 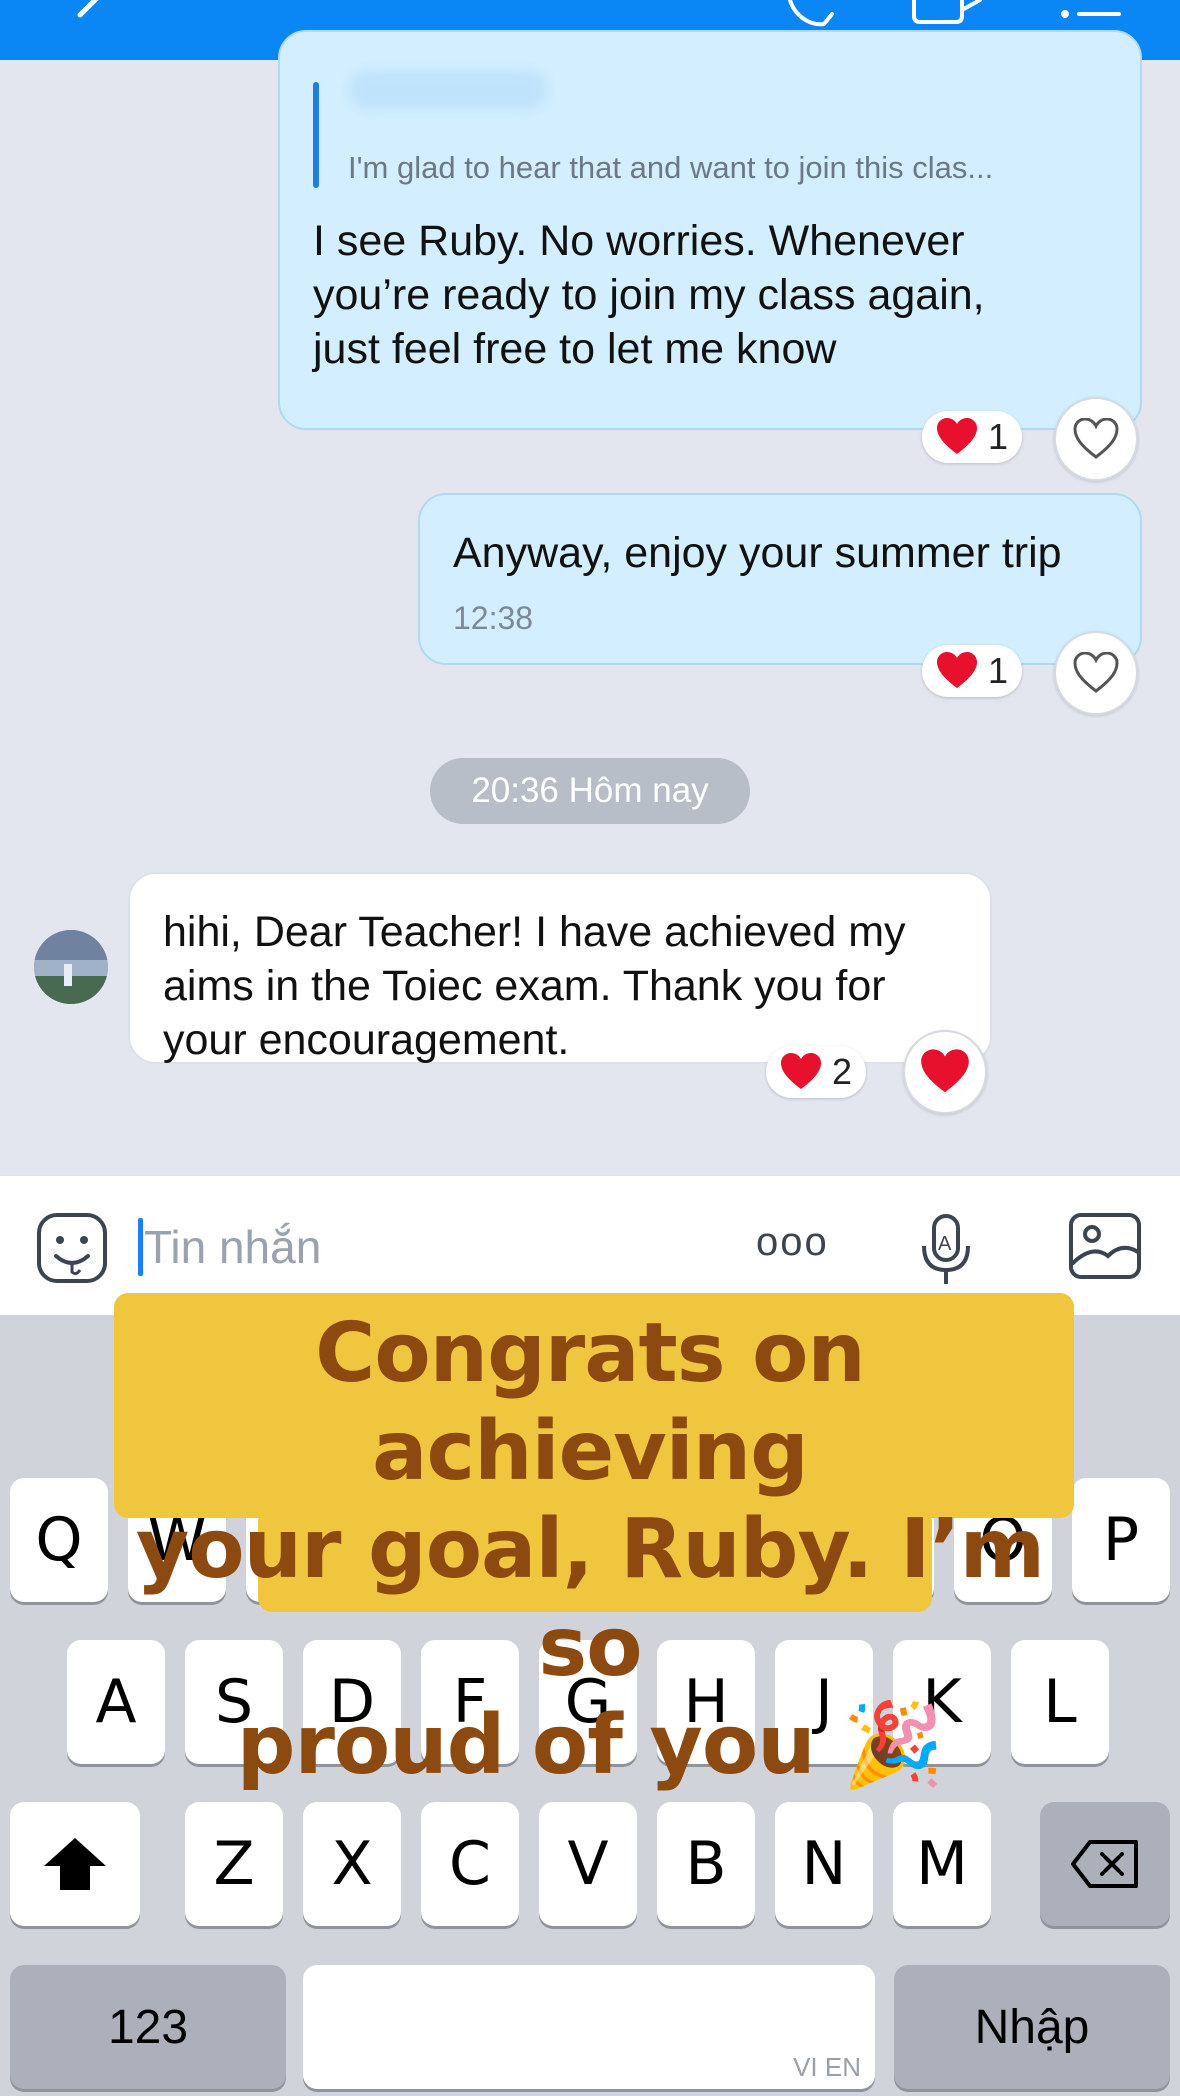 What do you see at coordinates (590, 1402) in the screenshot?
I see `caption-line: Congrats on achieving` at bounding box center [590, 1402].